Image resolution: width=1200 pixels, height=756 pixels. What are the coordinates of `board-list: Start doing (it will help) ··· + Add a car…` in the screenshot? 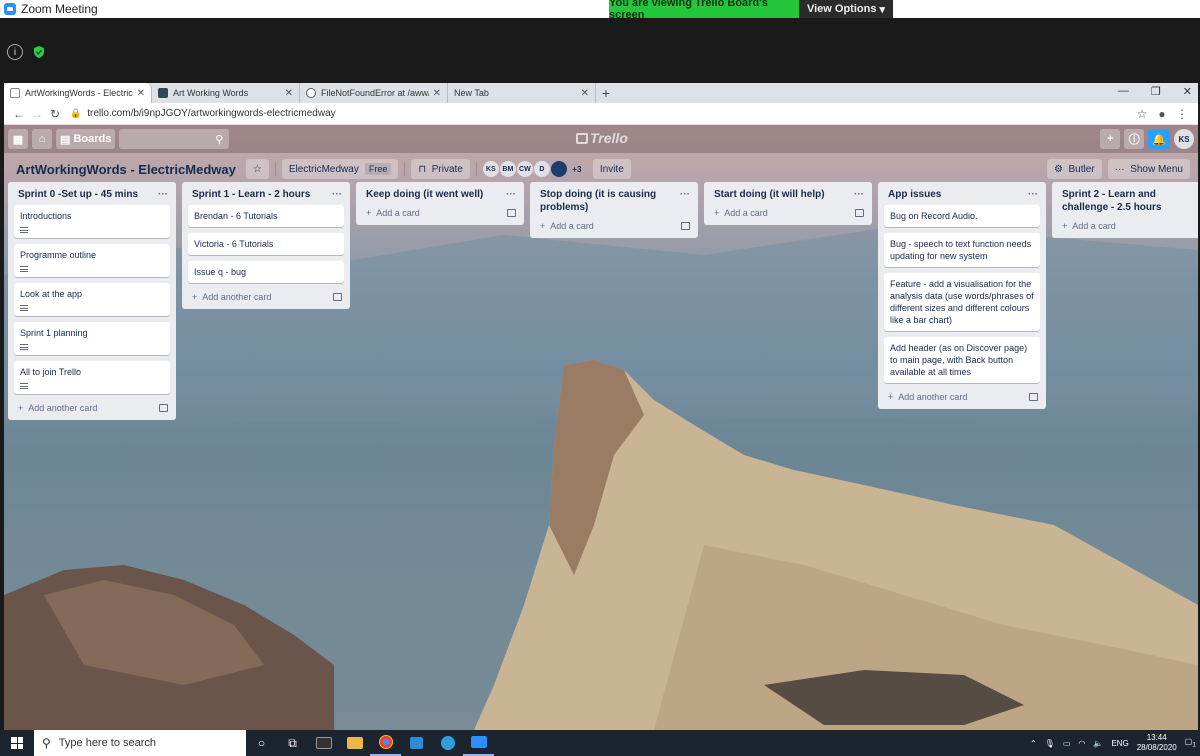 It's located at (788, 203).